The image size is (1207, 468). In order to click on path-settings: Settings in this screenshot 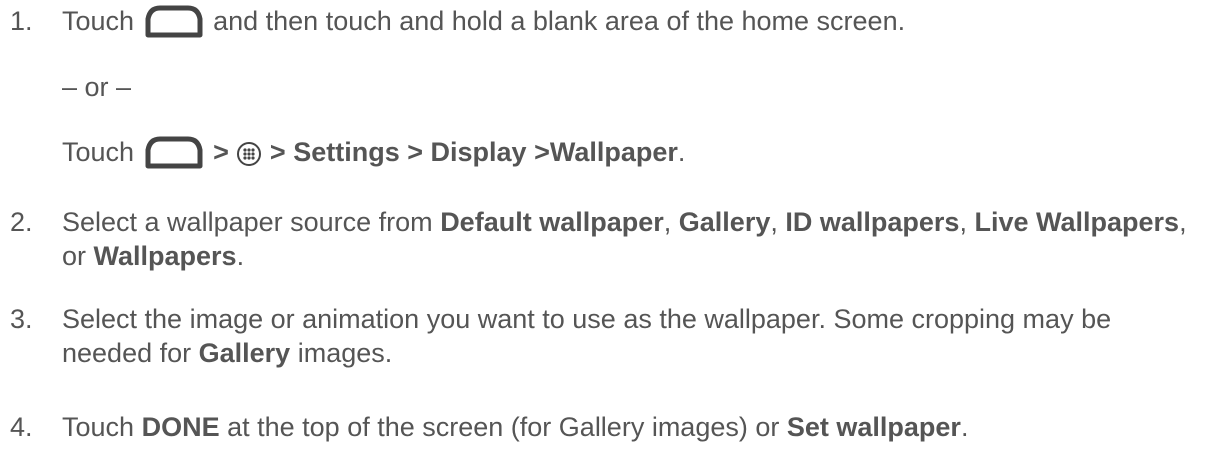, I will do `click(346, 152)`.